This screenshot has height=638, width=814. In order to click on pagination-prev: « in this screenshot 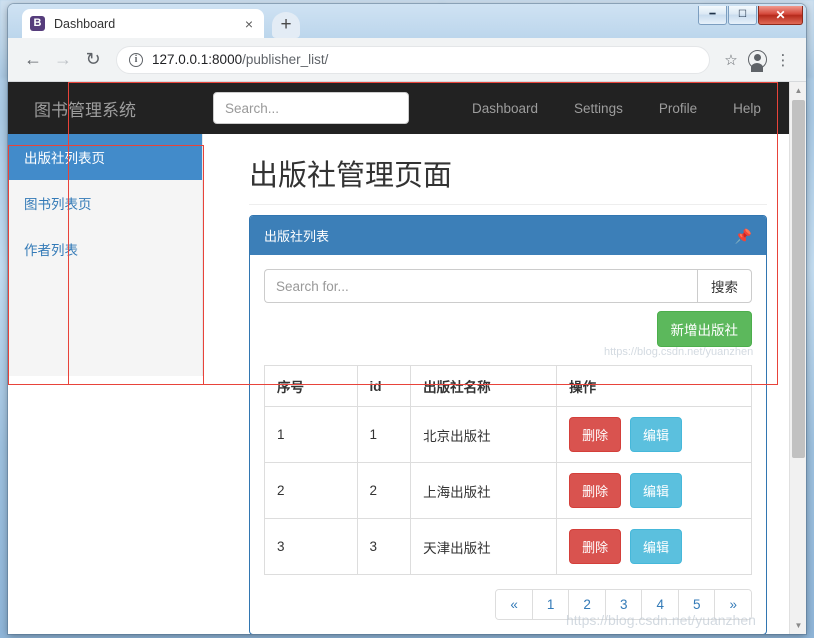, I will do `click(514, 604)`.